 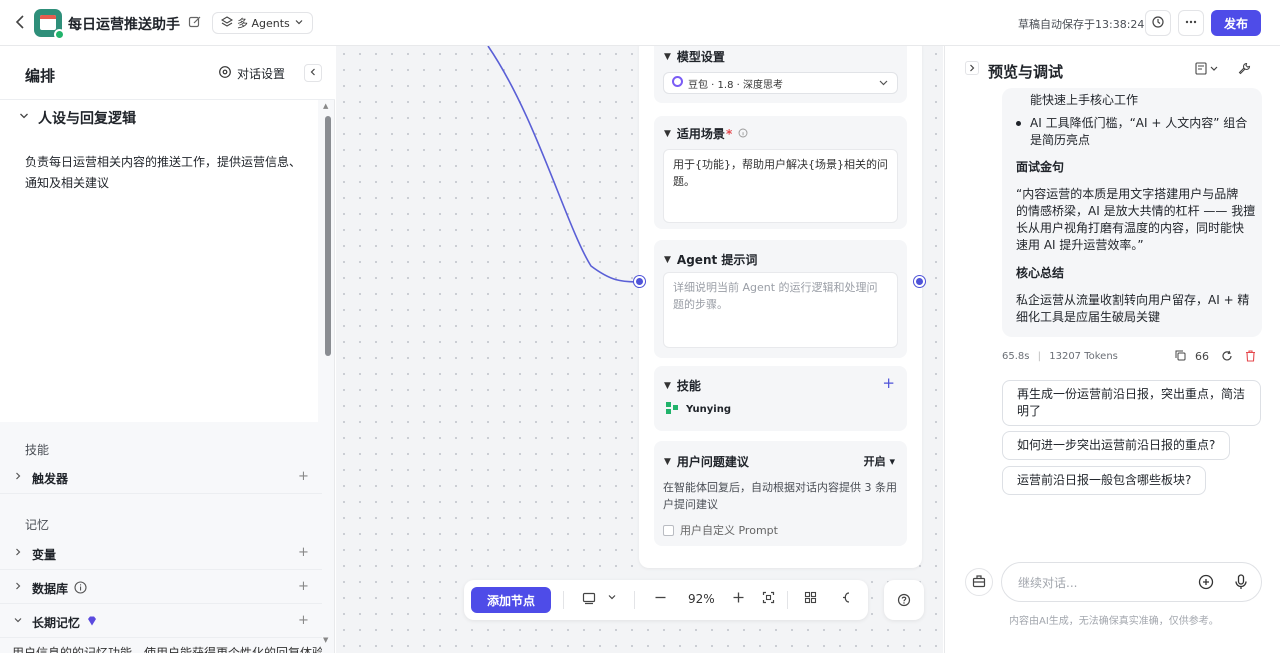 I want to click on message-line: 私企运营从流量收割转向用户留存，AI + 精, so click(x=1133, y=300).